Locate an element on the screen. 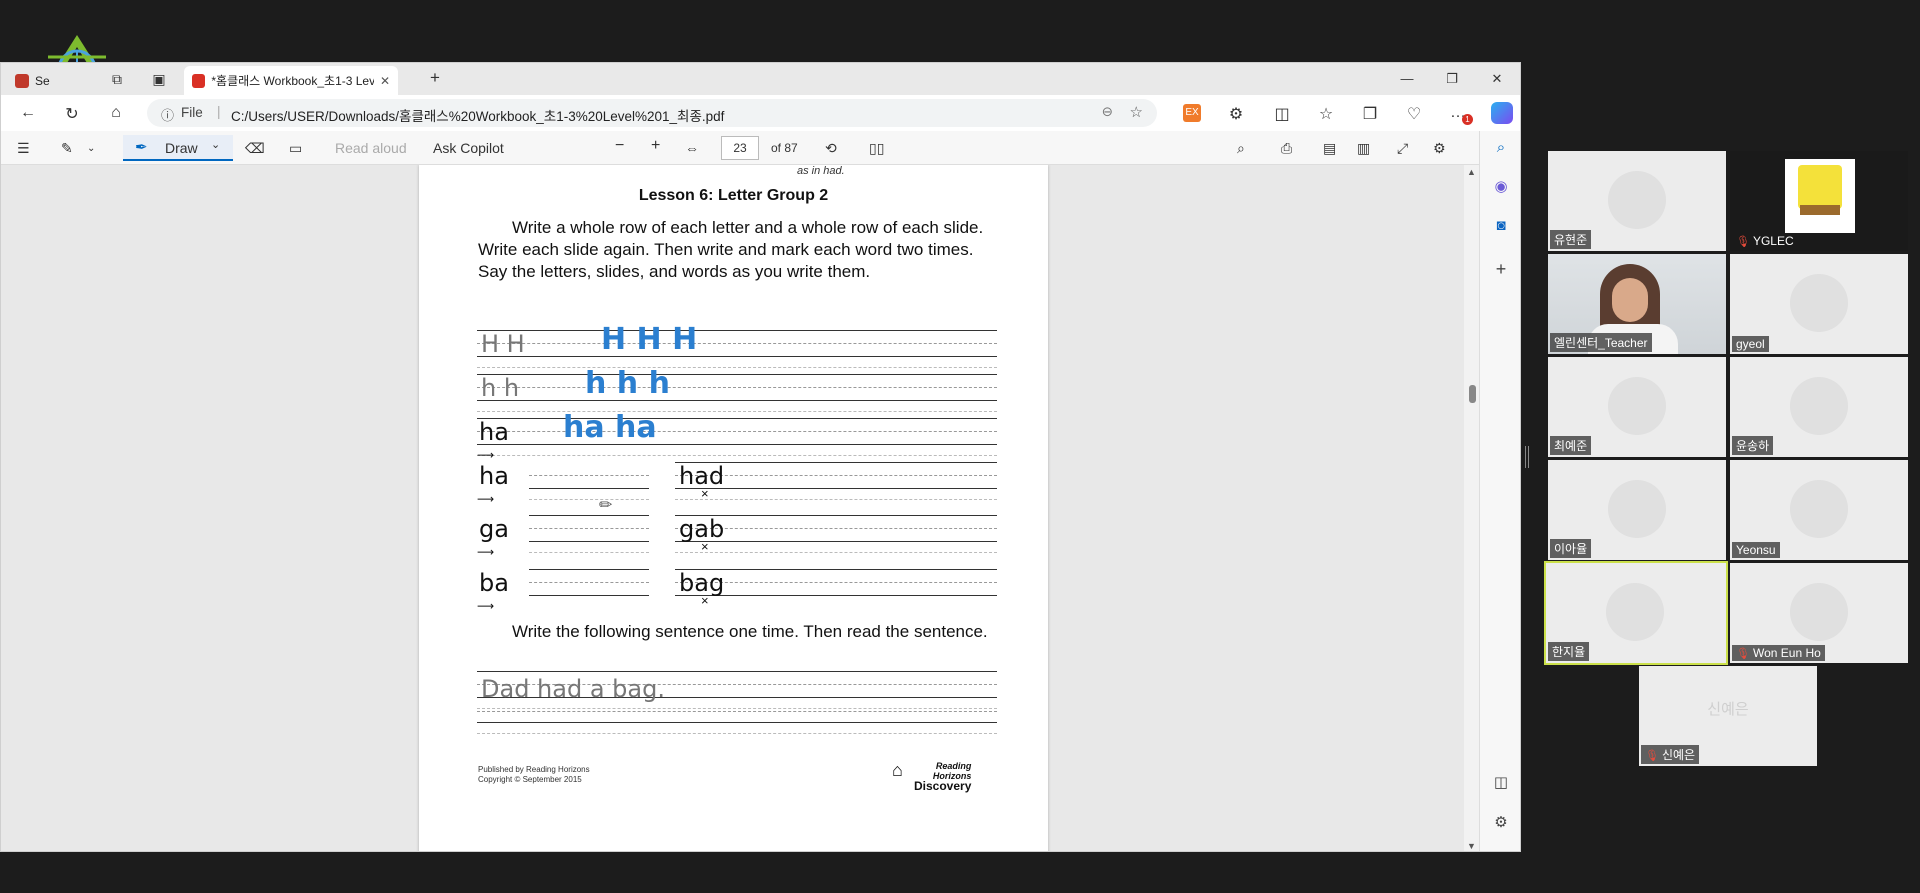  participant-name: 신예은 is located at coordinates (1678, 755).